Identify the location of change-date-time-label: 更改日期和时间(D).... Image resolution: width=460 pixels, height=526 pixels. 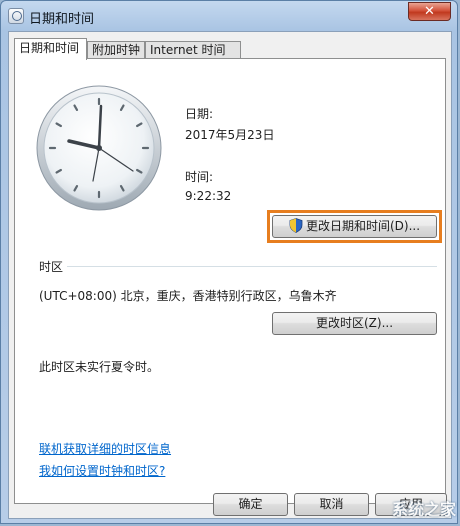
(363, 226).